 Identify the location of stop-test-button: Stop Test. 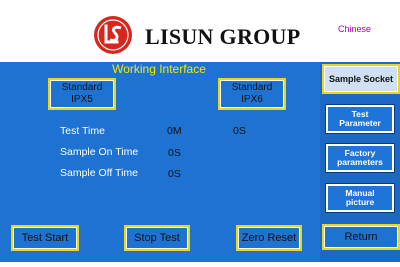
(157, 238).